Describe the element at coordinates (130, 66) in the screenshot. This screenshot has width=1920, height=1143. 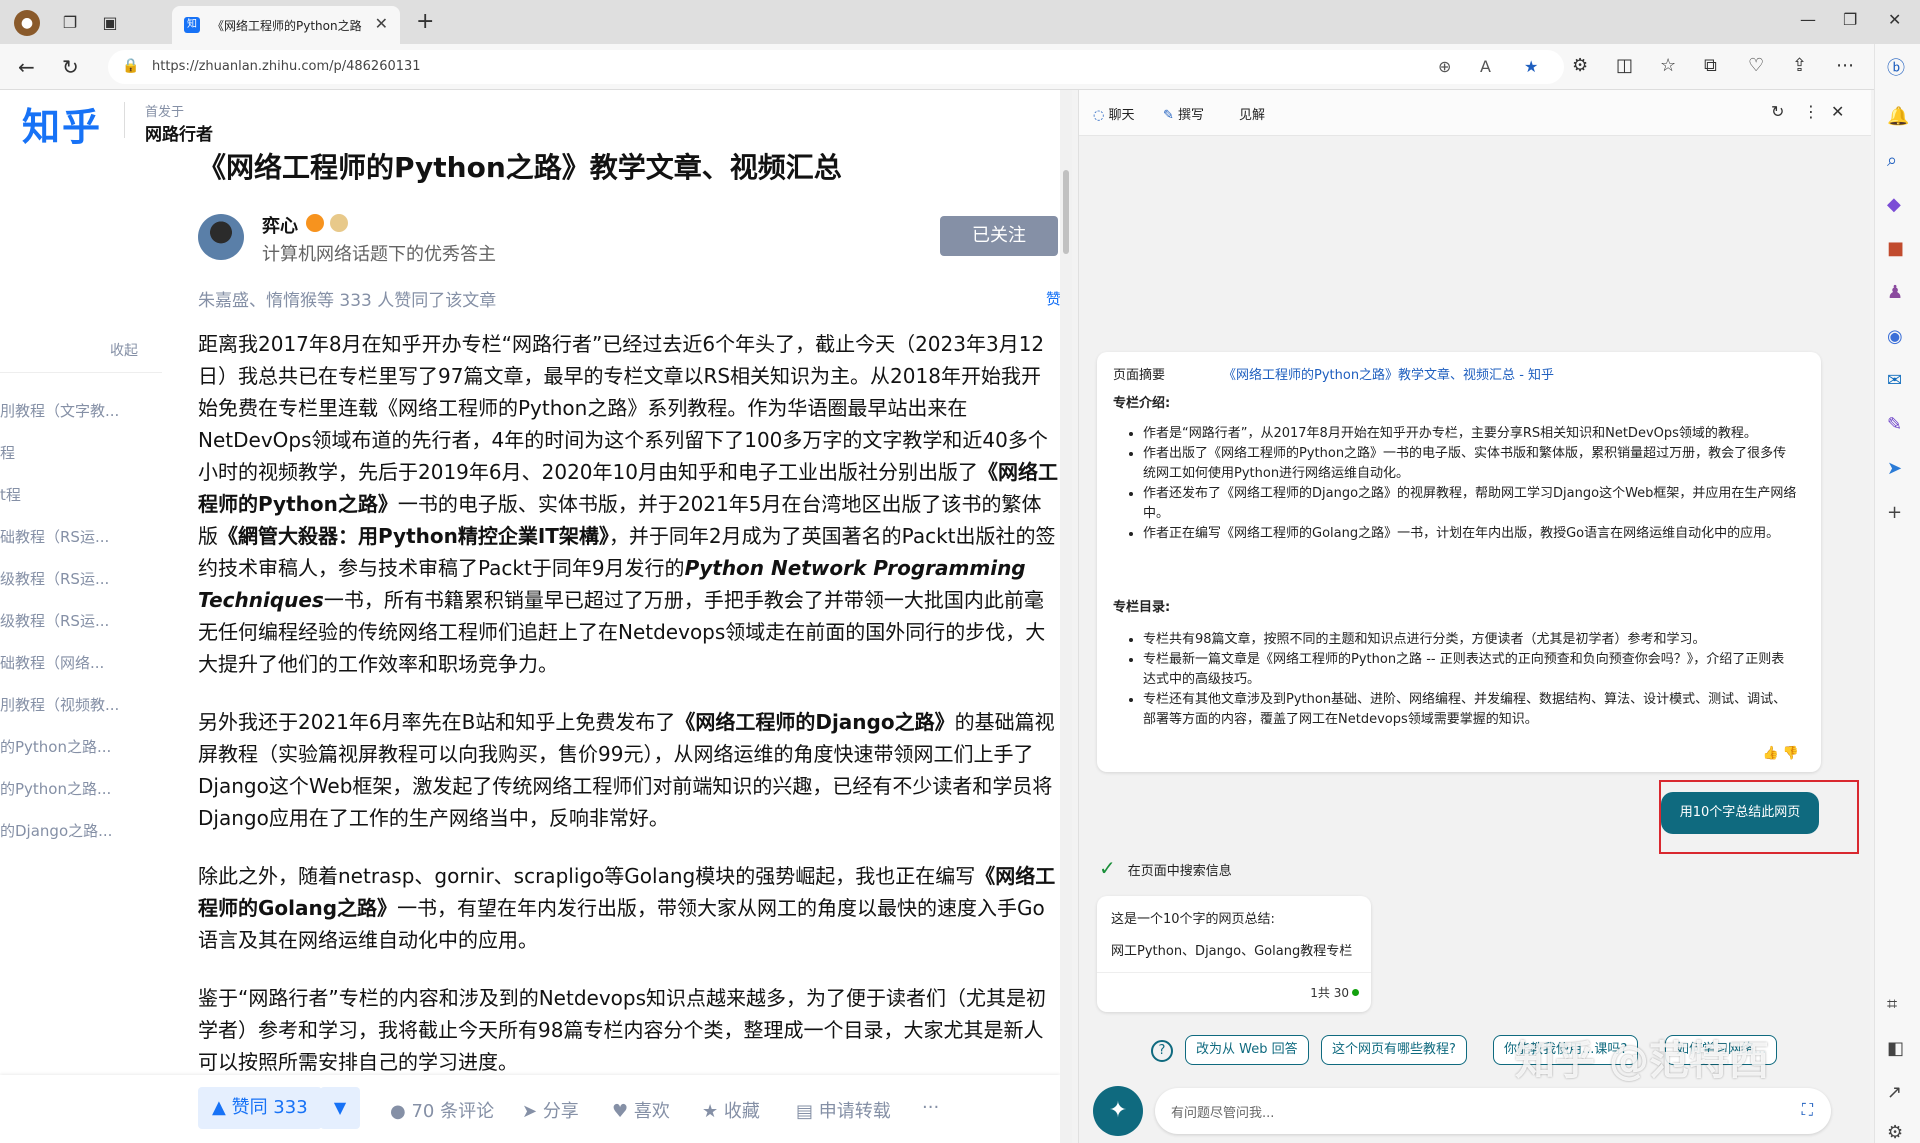
I see `lock-icon: 🔒` at that location.